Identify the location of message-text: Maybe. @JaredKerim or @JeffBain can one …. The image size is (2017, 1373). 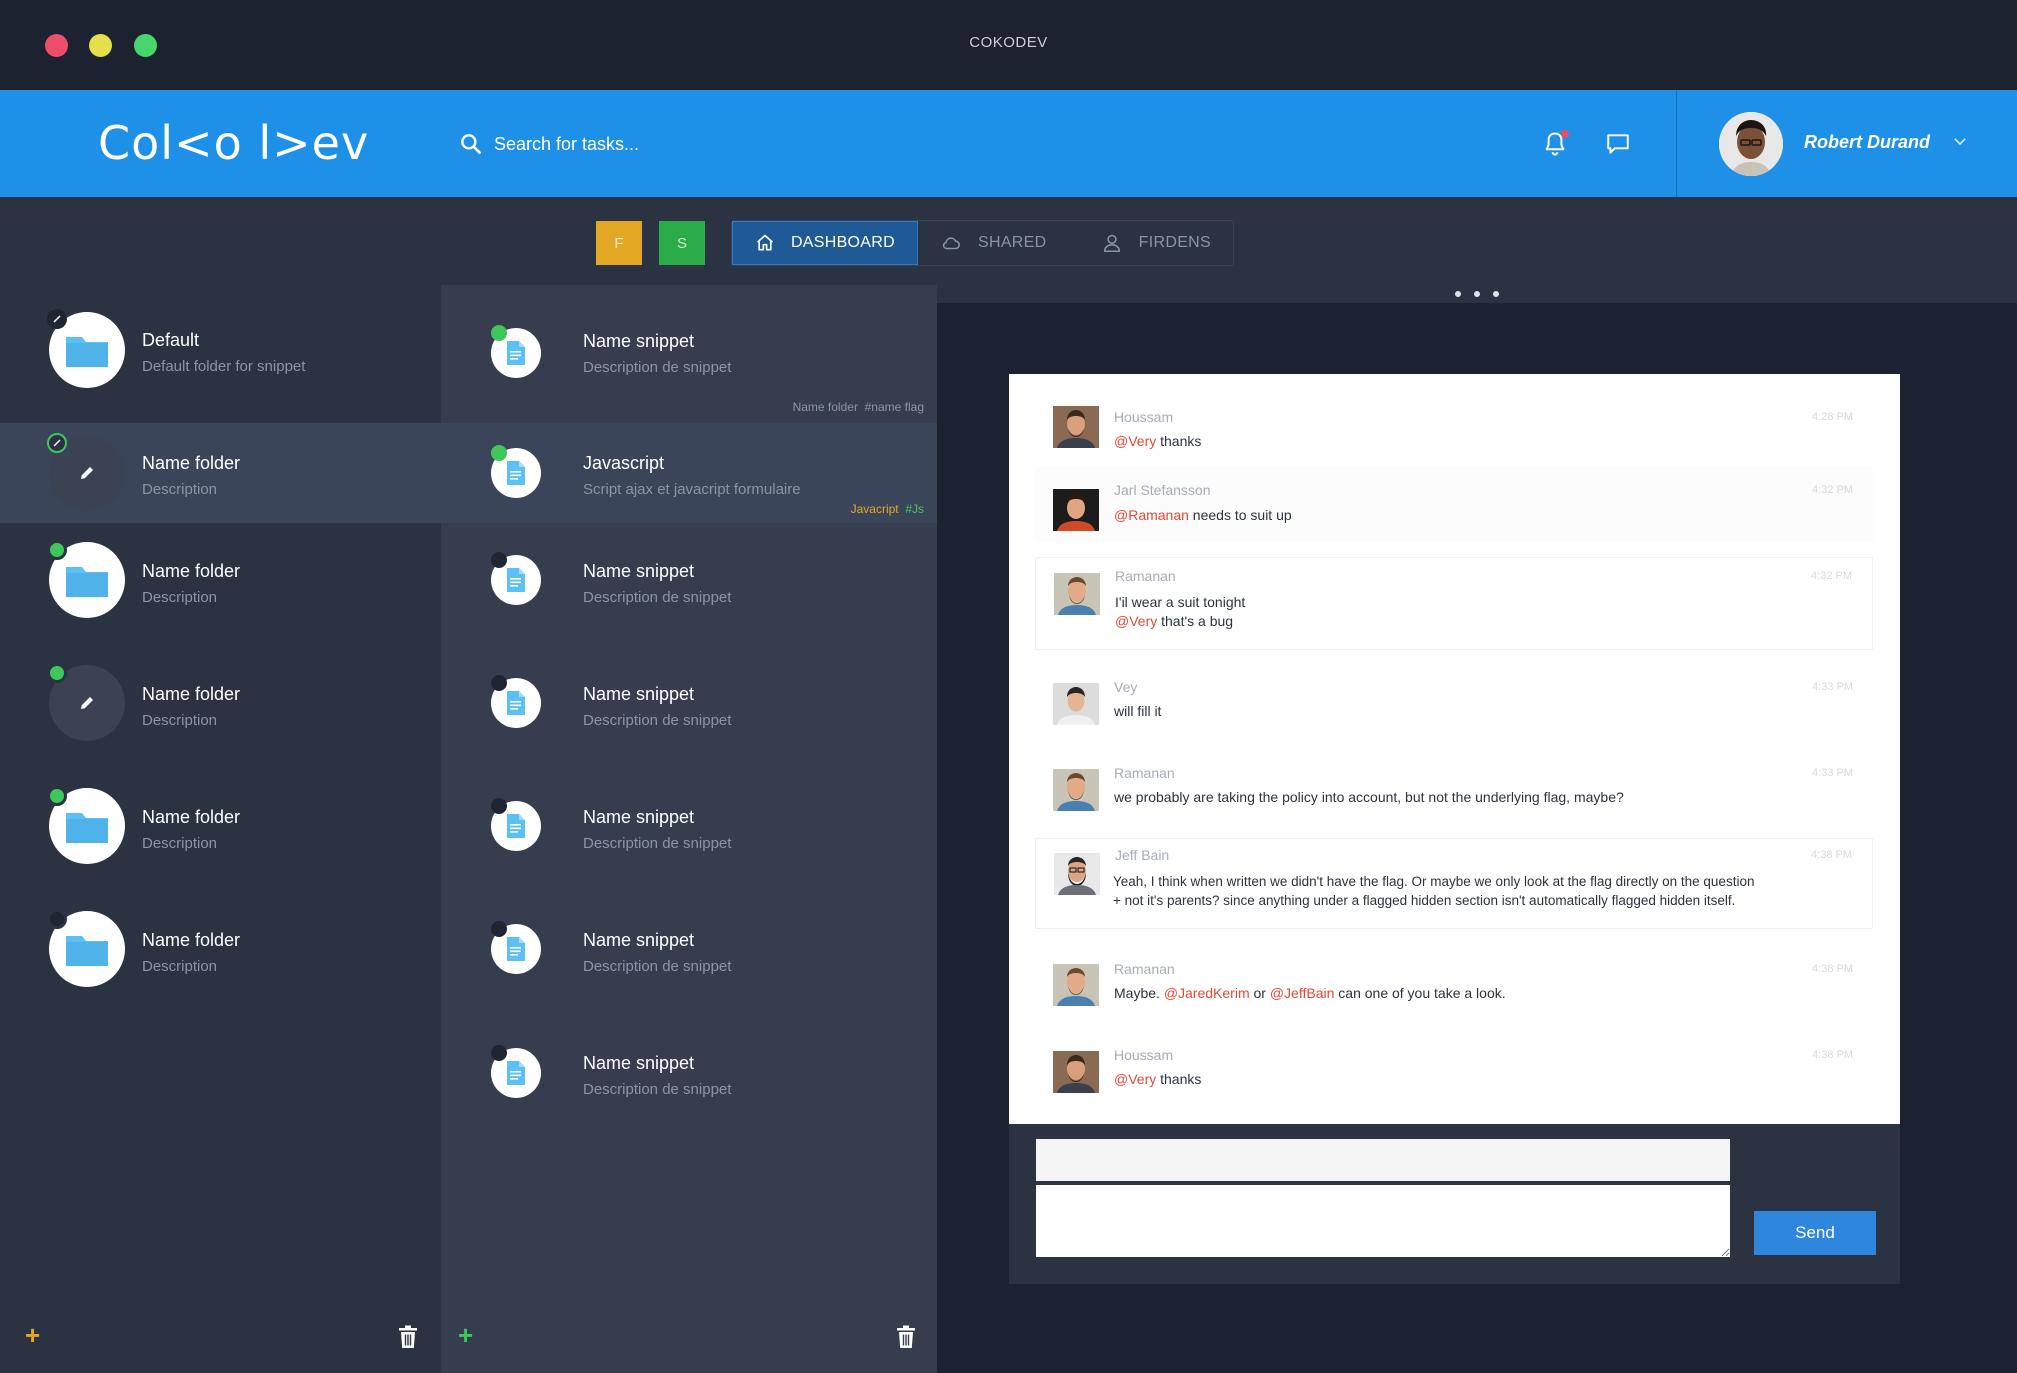
(1310, 993).